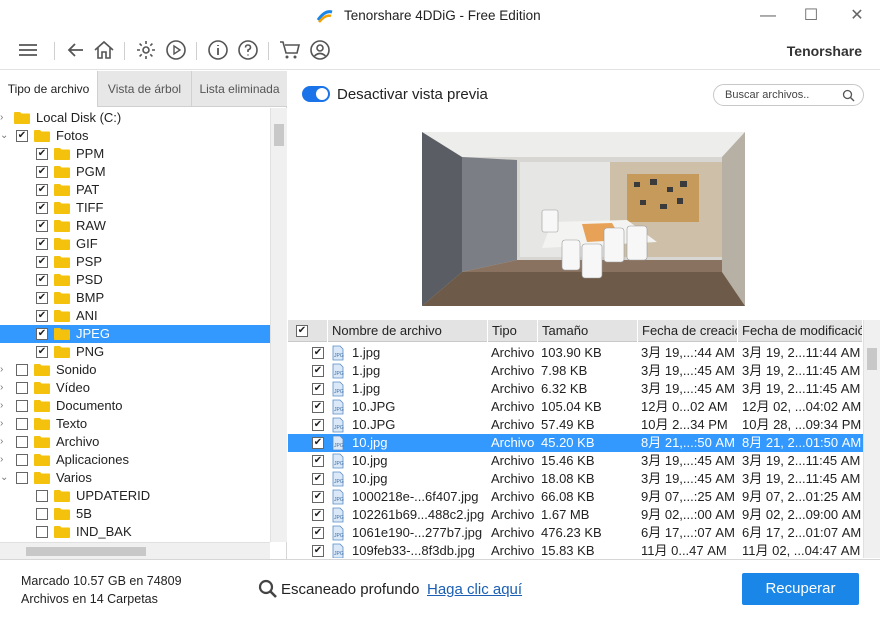  I want to click on tree-item: UPDATERID, so click(135, 496).